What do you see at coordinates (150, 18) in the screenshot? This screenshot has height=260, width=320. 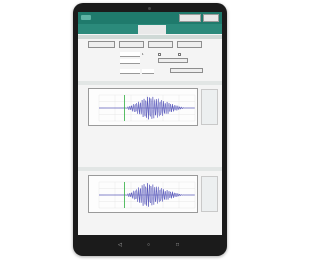 I see `app-bar` at bounding box center [150, 18].